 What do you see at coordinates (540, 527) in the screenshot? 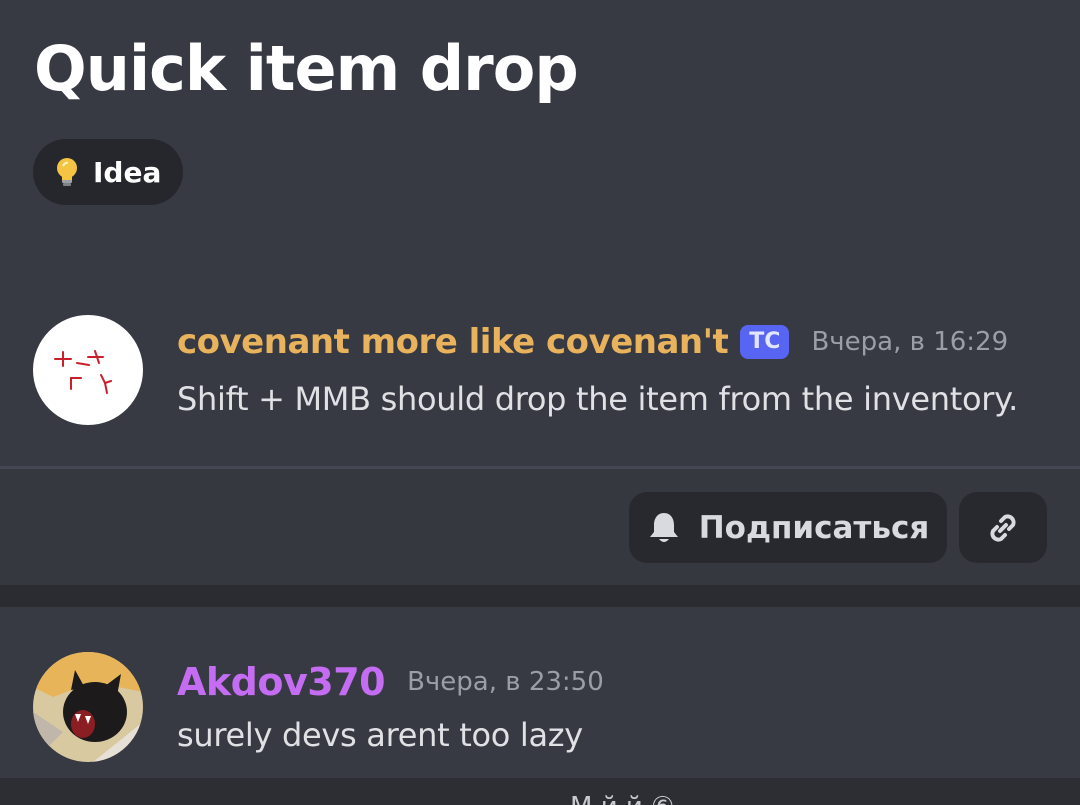
I see `thread-actions: Подписаться` at bounding box center [540, 527].